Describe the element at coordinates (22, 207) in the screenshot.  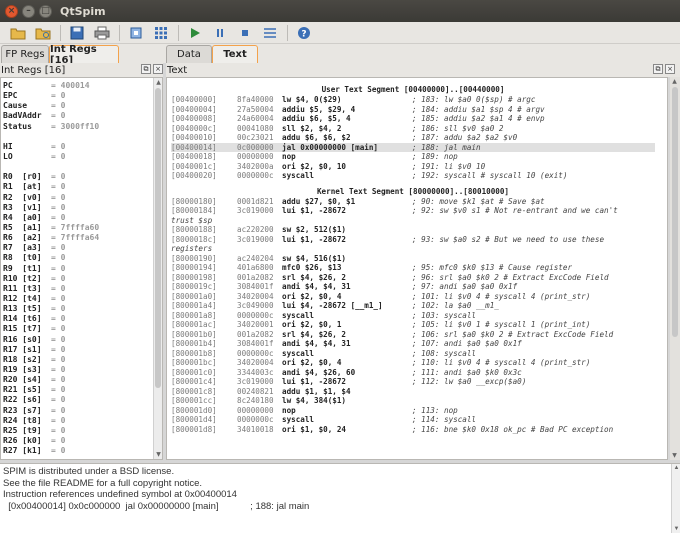
I see `register-name: R3 [v1]` at that location.